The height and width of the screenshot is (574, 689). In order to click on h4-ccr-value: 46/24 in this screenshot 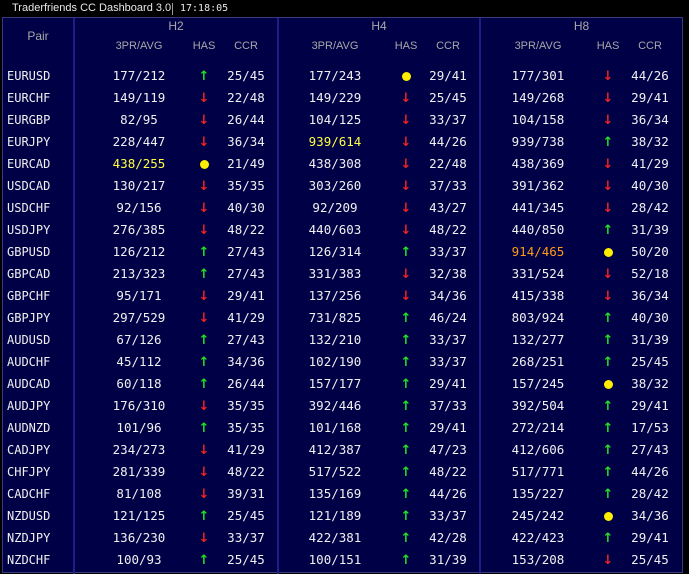, I will do `click(448, 317)`.